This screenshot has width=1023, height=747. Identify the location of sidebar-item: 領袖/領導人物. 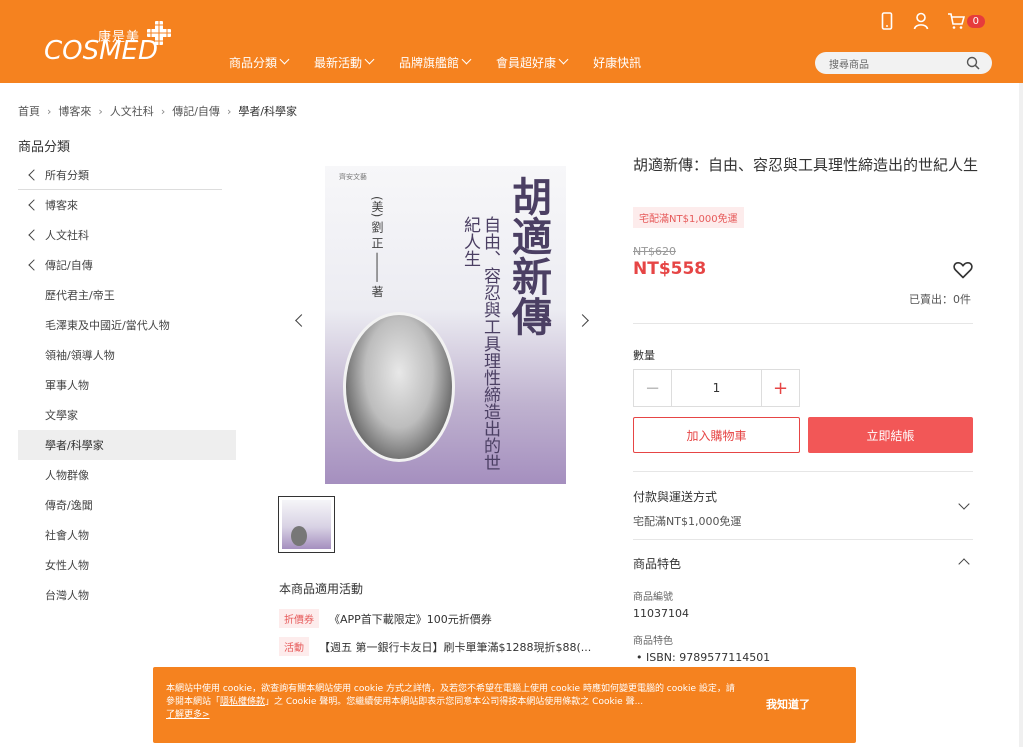
(127, 355).